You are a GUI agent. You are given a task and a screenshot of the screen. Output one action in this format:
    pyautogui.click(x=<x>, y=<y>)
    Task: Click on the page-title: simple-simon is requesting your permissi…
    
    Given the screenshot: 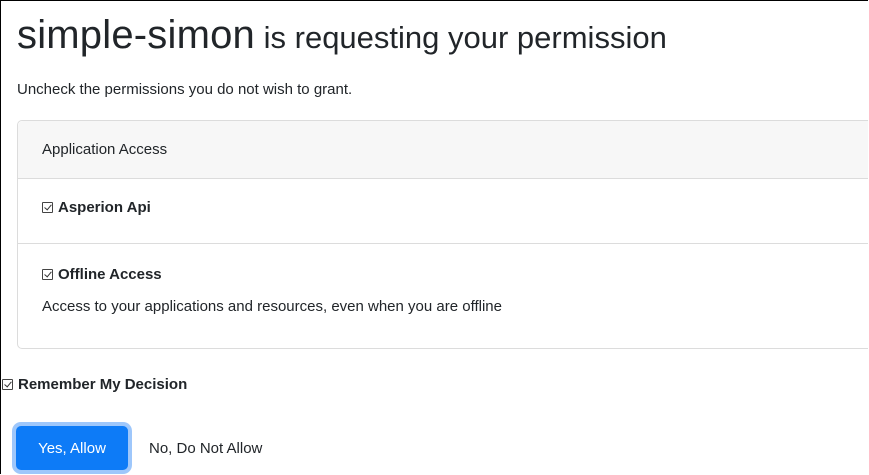 What is the action you would take?
    pyautogui.click(x=342, y=35)
    